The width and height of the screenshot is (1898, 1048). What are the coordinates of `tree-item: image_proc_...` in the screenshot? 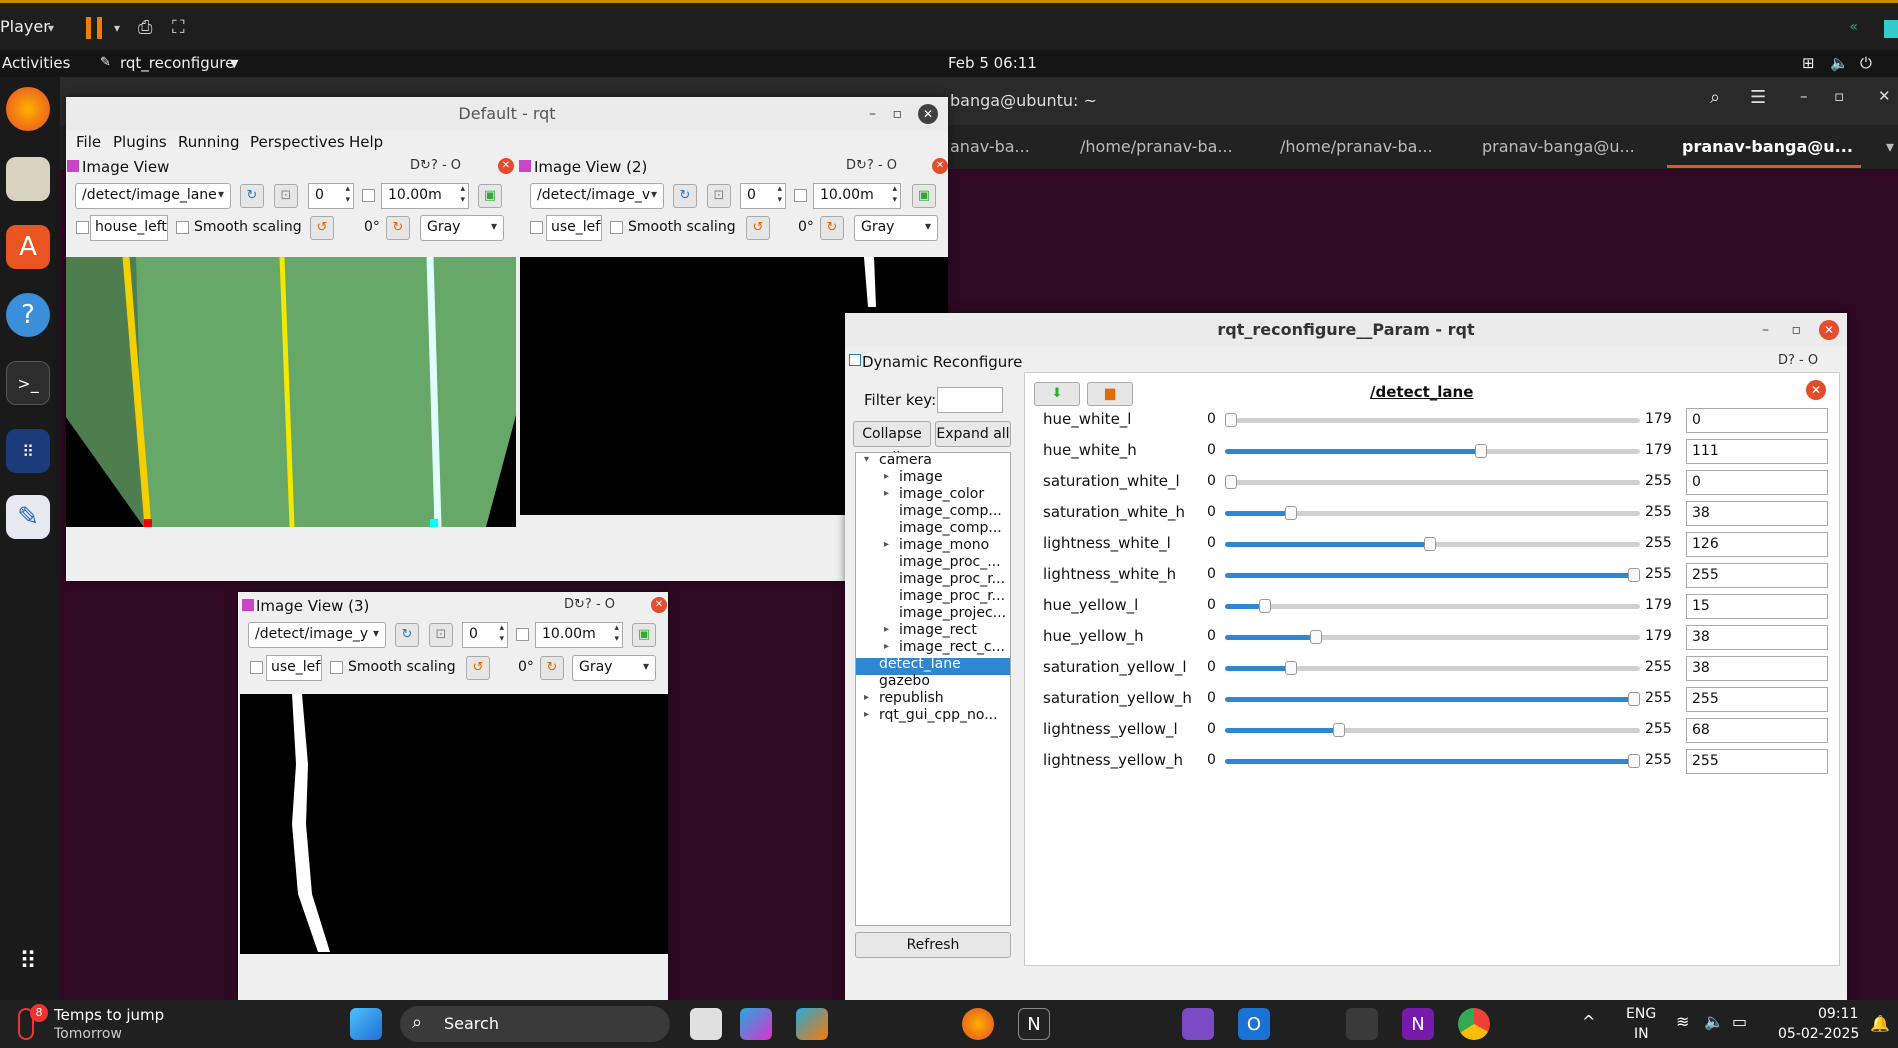 It's located at (950, 562).